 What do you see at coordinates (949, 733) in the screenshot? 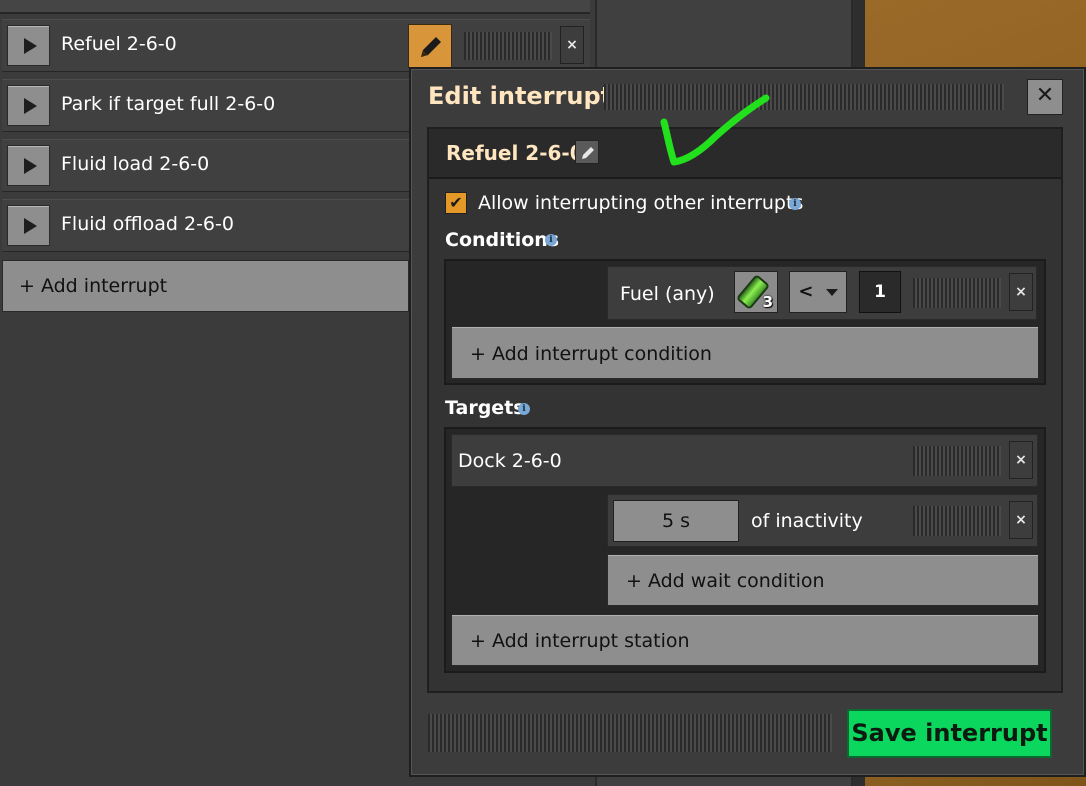
I see `save-interrupt-button: Save interrupt` at bounding box center [949, 733].